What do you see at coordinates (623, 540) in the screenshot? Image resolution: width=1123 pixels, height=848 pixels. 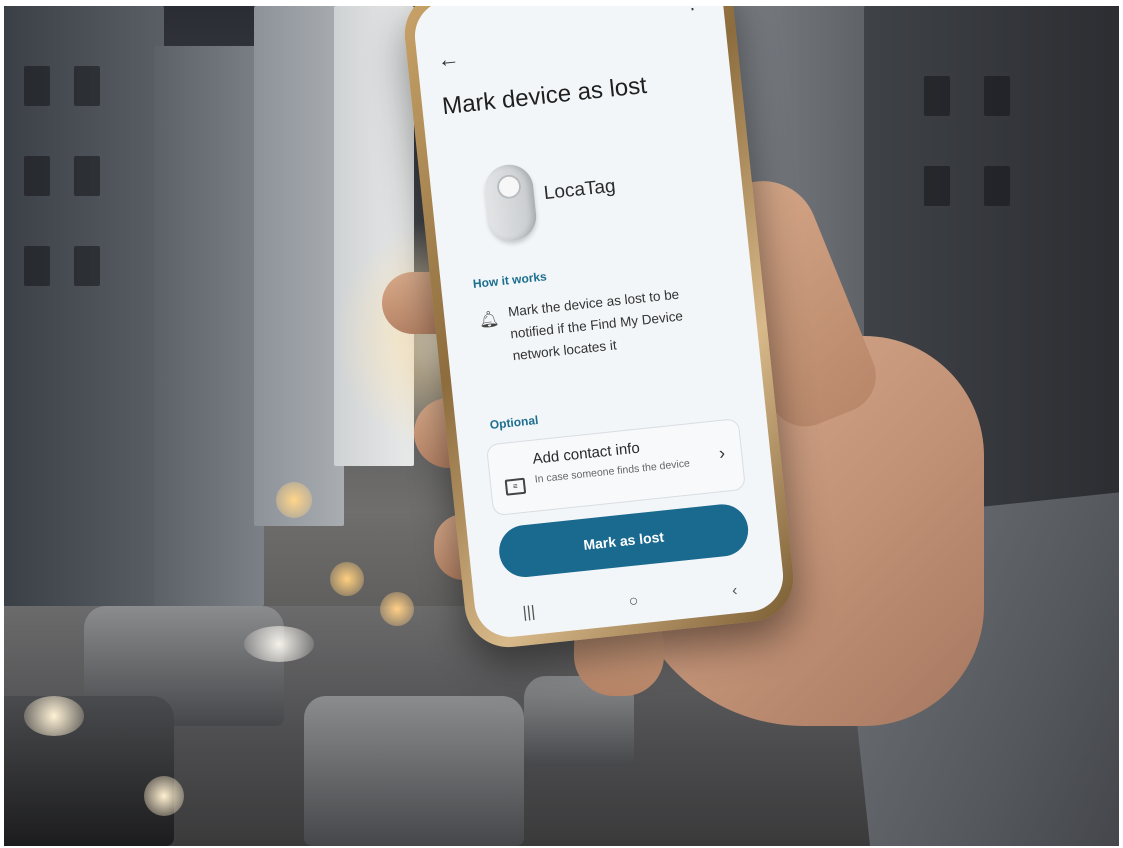 I see `mark-as-lost-button: Mark as lost` at bounding box center [623, 540].